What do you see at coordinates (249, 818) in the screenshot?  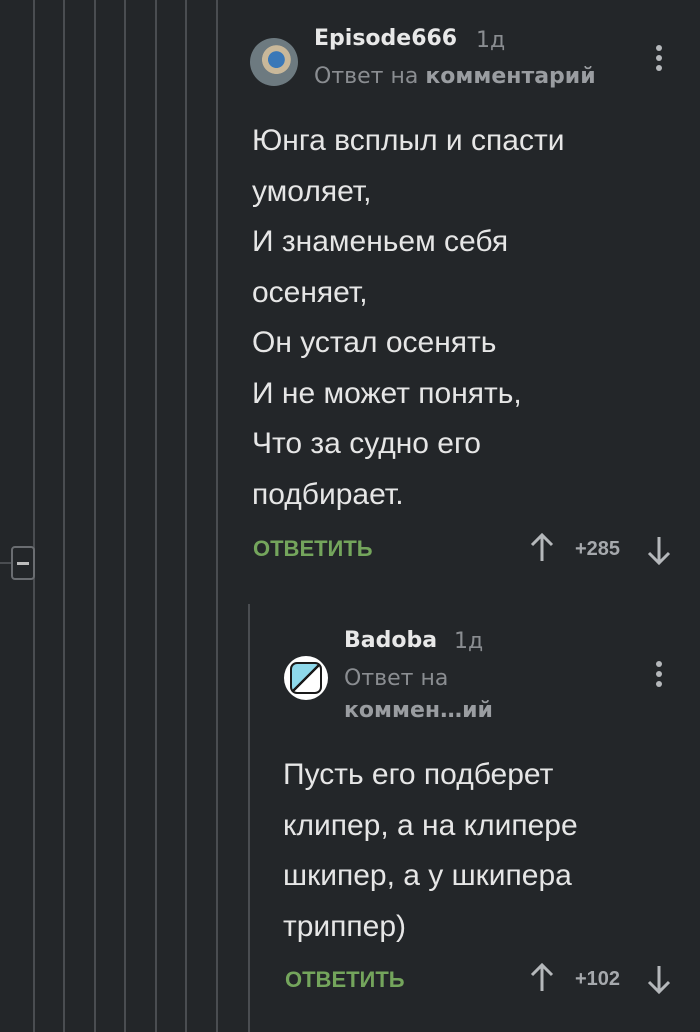 I see `thread-line-reply` at bounding box center [249, 818].